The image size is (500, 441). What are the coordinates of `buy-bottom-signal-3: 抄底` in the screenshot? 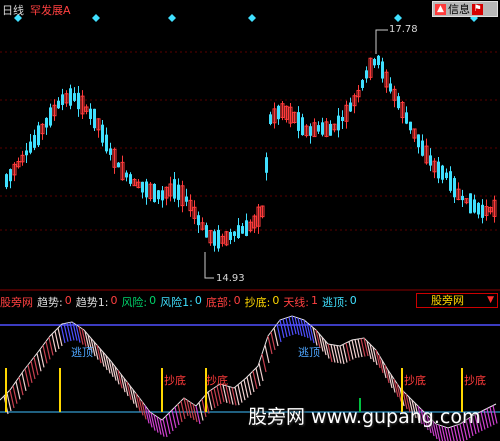 It's located at (415, 380).